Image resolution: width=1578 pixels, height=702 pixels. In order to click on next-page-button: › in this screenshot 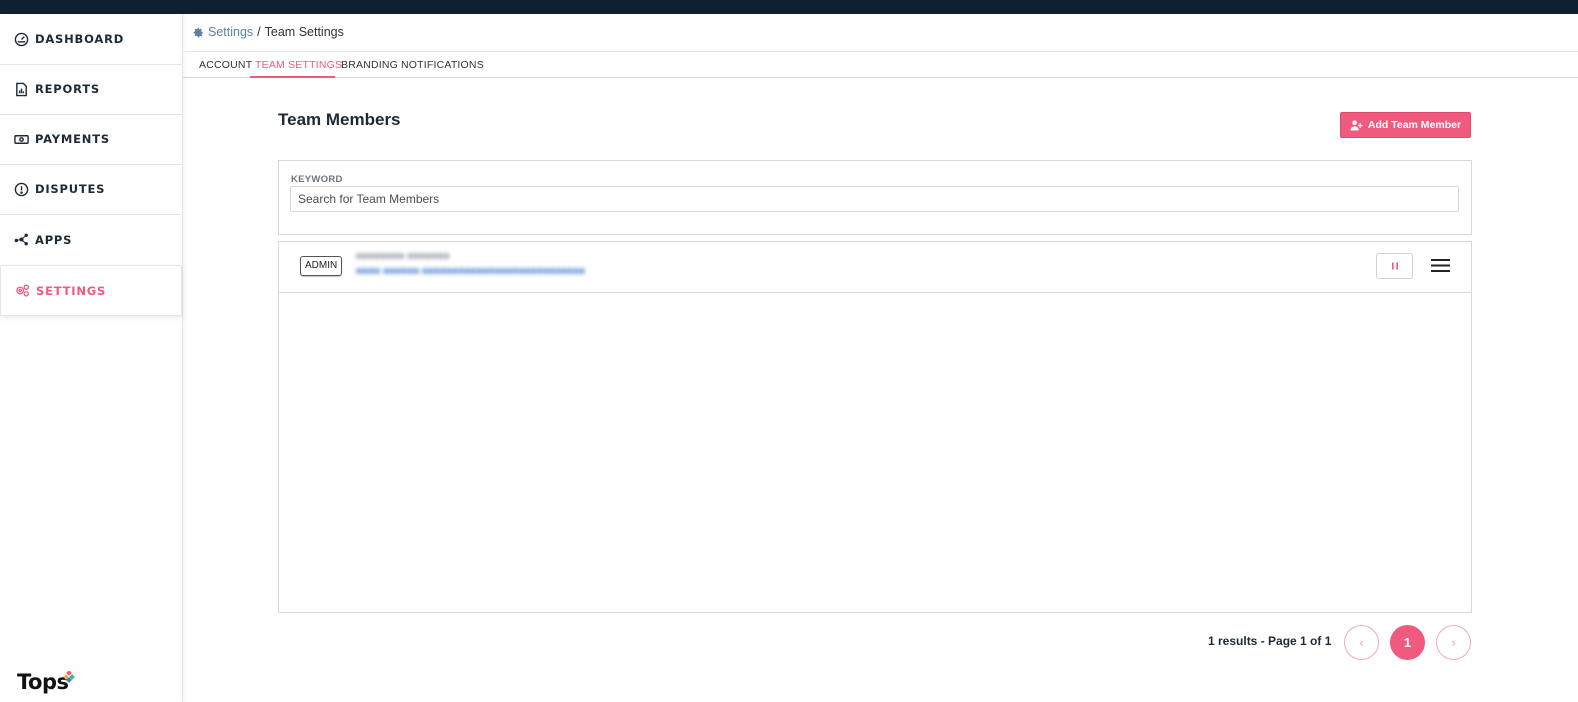, I will do `click(1453, 642)`.